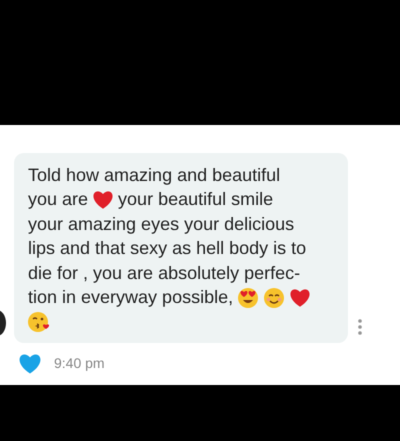 Image resolution: width=400 pixels, height=441 pixels. I want to click on heart-eyes-face-icon, so click(248, 297).